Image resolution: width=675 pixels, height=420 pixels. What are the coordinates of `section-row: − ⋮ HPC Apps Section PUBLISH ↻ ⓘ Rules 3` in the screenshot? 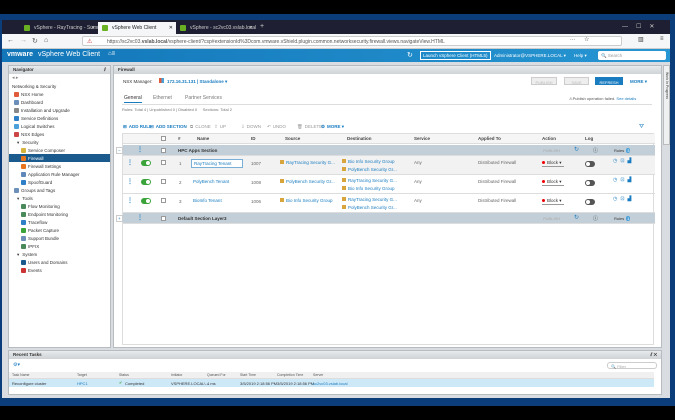 It's located at (385, 150).